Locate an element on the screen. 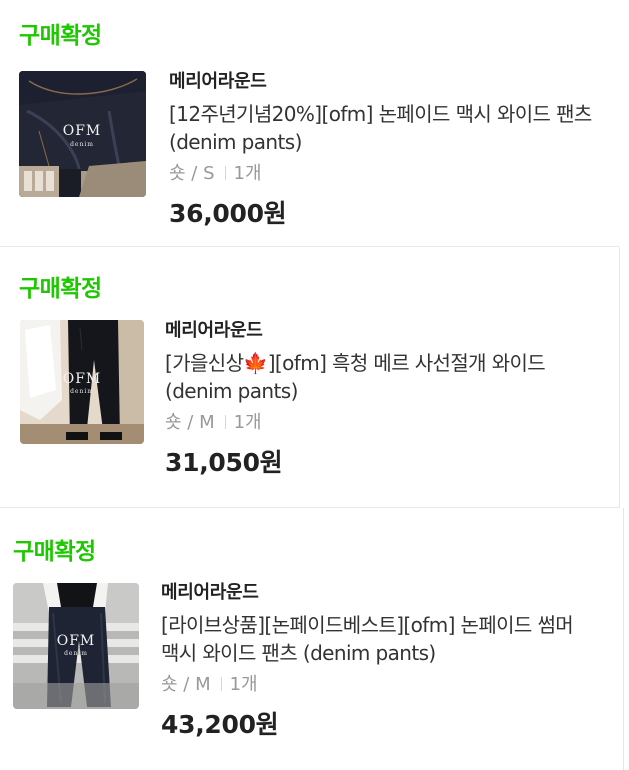 This screenshot has height=770, width=629. product-price: 31,050원 is located at coordinates (224, 462).